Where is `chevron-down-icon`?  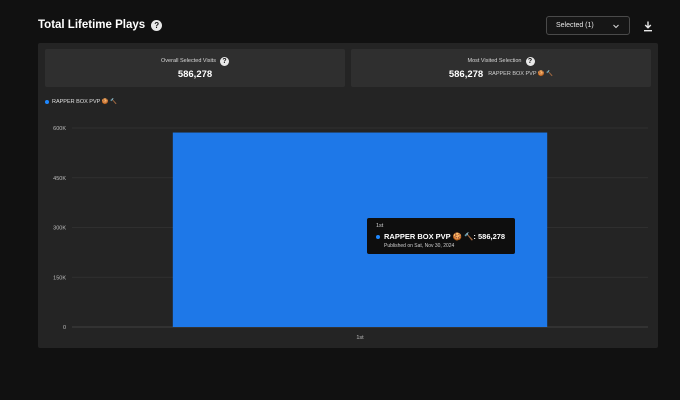 chevron-down-icon is located at coordinates (616, 26).